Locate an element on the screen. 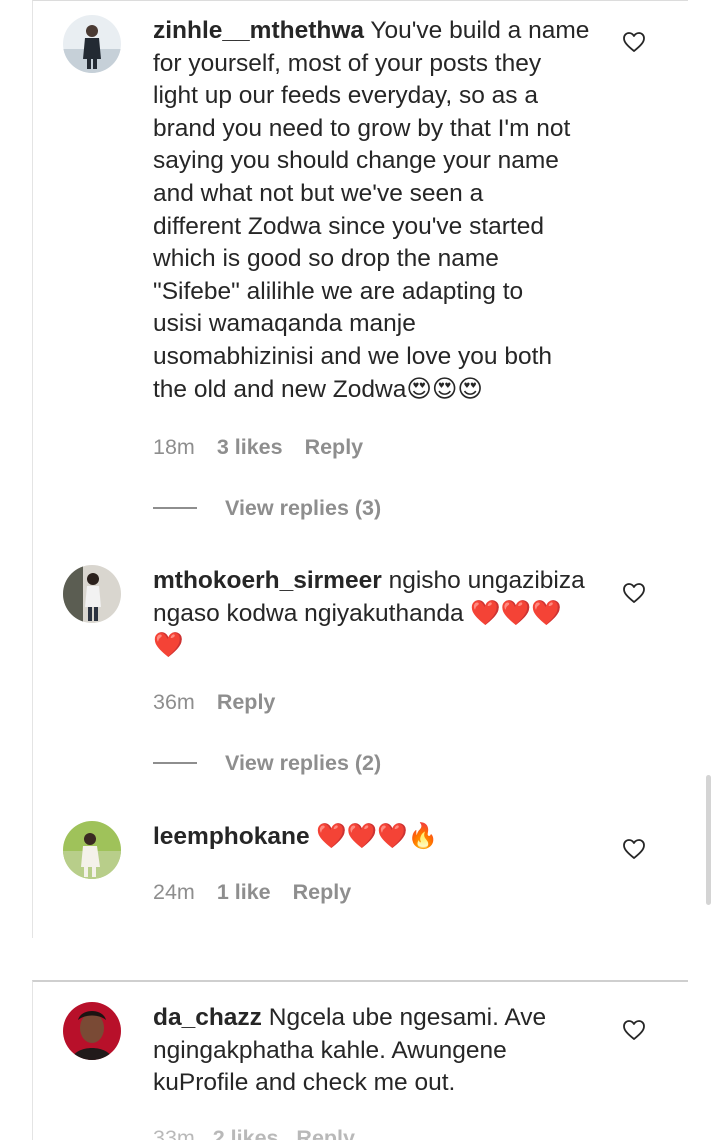 Image resolution: width=720 pixels, height=1140 pixels. comment-meta: 18m 3 likes Reply is located at coordinates (258, 447).